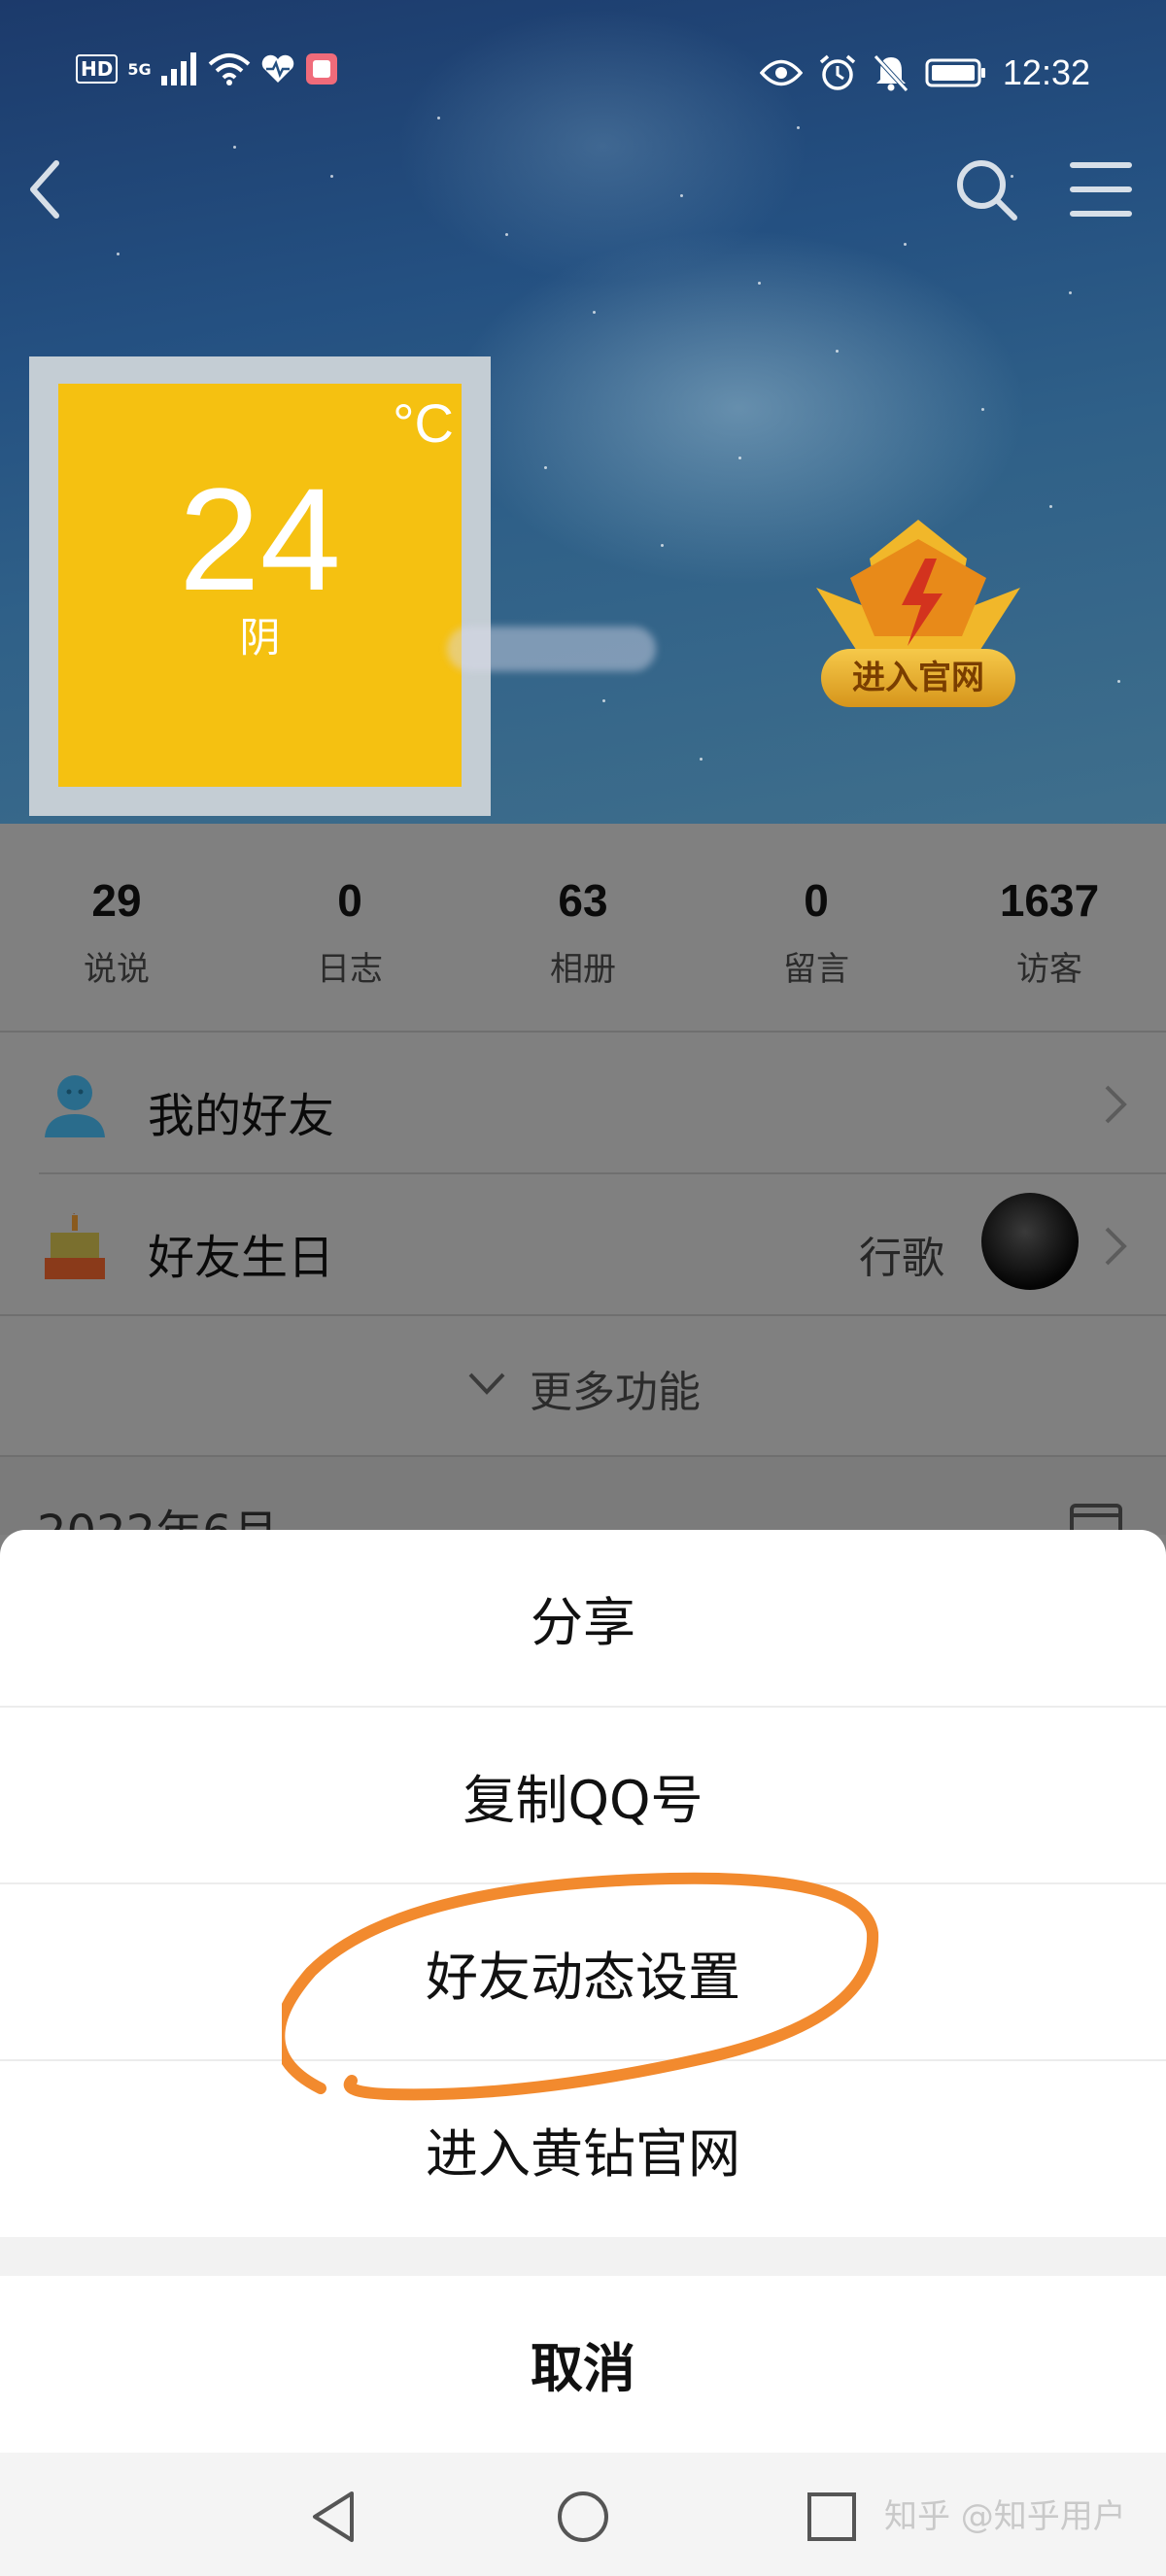  Describe the element at coordinates (260, 539) in the screenshot. I see `temperature-value: 24` at that location.